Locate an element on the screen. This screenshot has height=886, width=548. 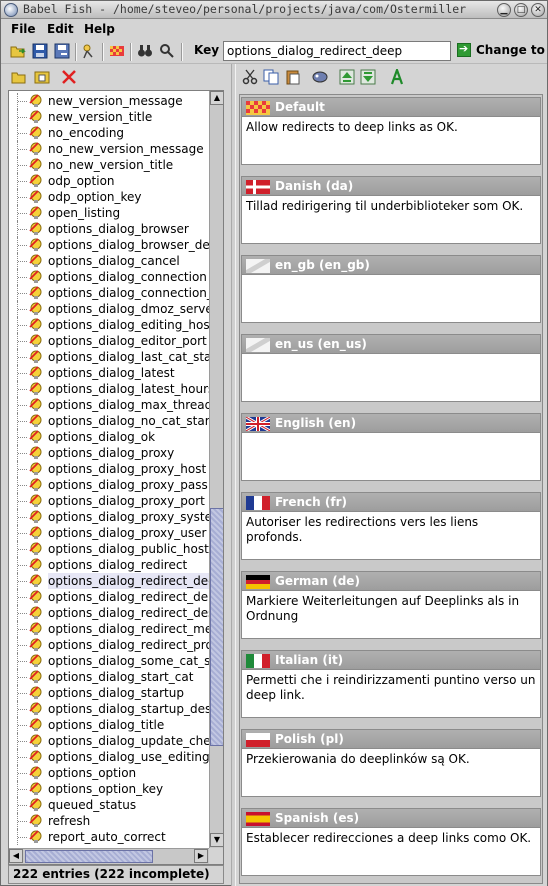
tree-item: options_dialog_some_cat_start is located at coordinates (109, 661).